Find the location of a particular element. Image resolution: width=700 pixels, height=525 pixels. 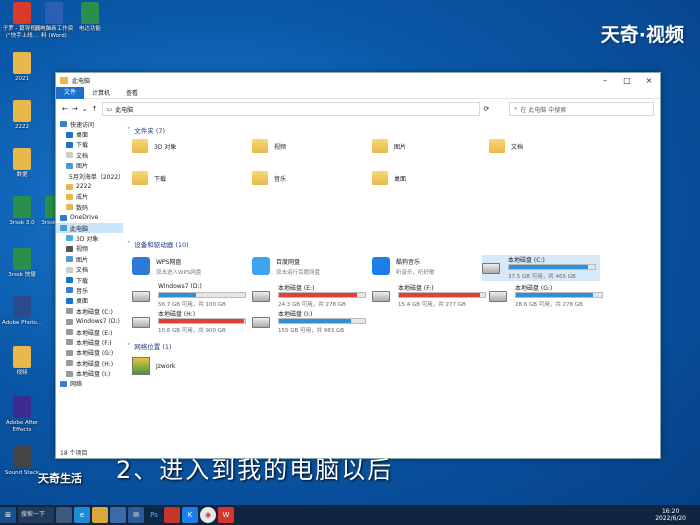

kugou-icon: K is located at coordinates (190, 515).